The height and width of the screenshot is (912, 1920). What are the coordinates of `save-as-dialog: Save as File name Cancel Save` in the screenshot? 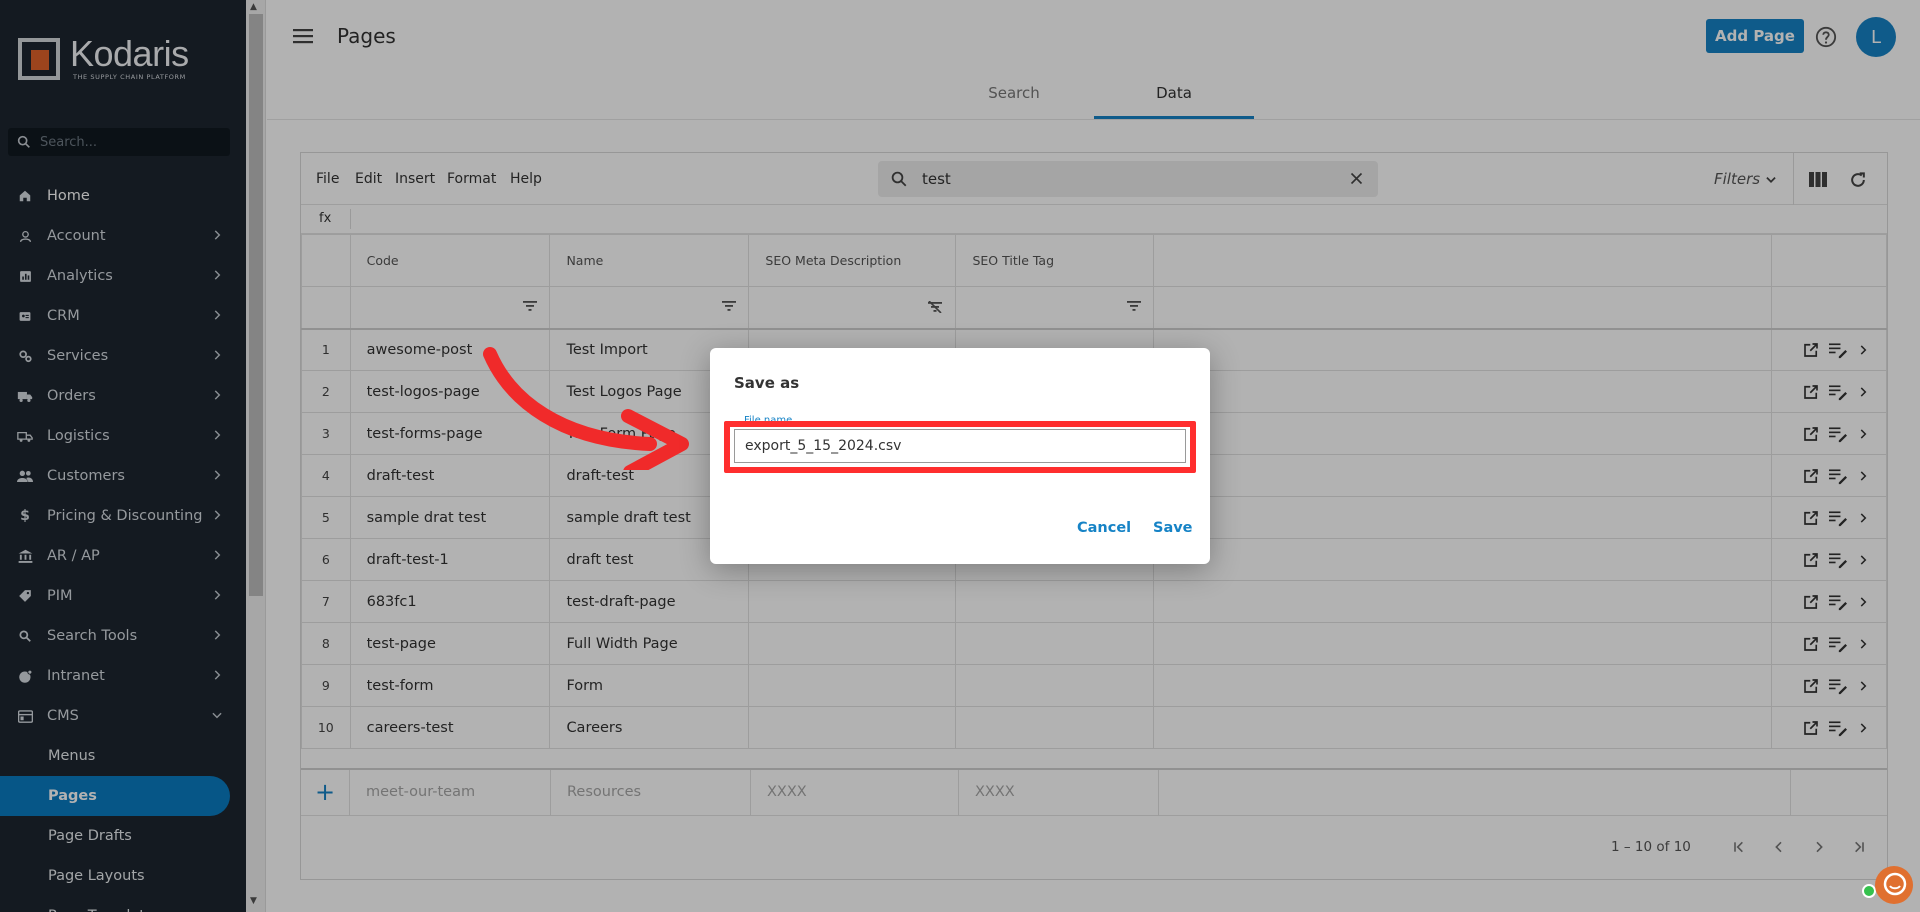 It's located at (960, 456).